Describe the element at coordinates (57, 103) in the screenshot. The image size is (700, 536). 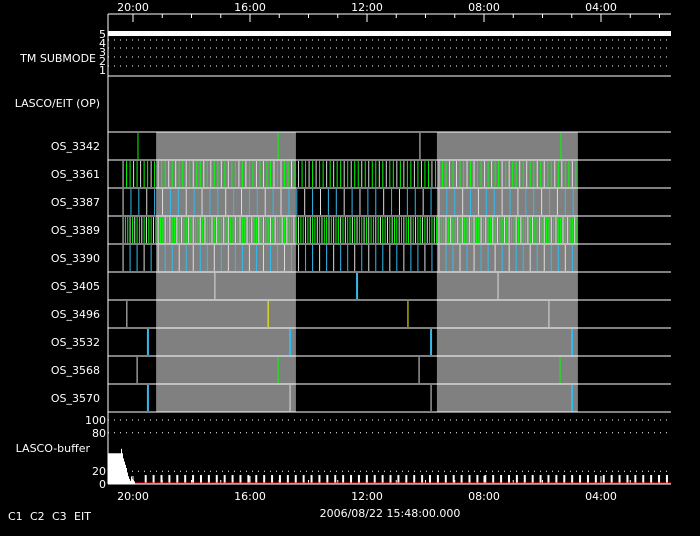
I see `lasco-eit-label: LASCO/EIT (OP)` at that location.